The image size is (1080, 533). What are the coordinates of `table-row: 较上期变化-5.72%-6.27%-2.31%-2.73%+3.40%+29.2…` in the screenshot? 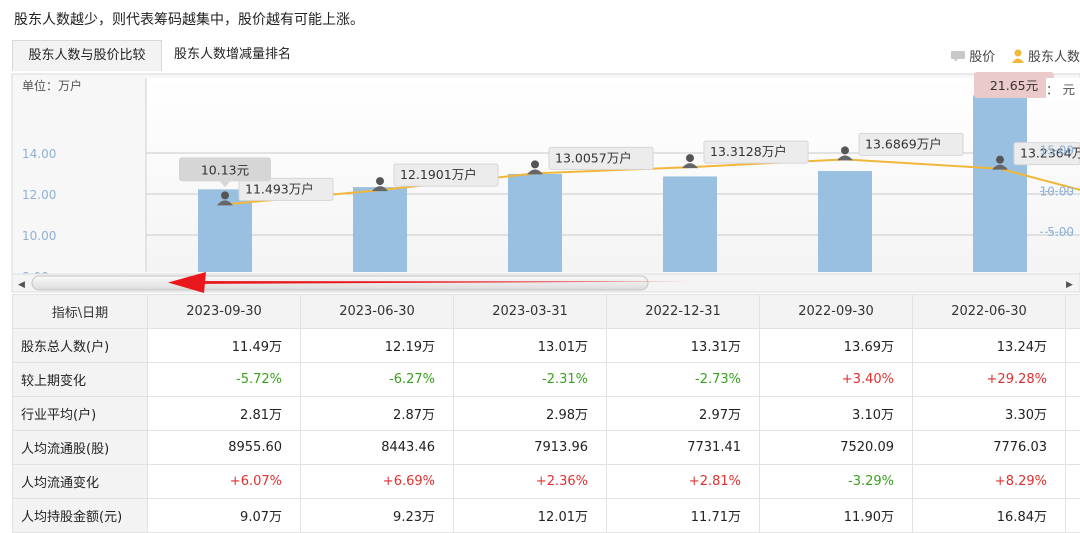 It's located at (546, 380).